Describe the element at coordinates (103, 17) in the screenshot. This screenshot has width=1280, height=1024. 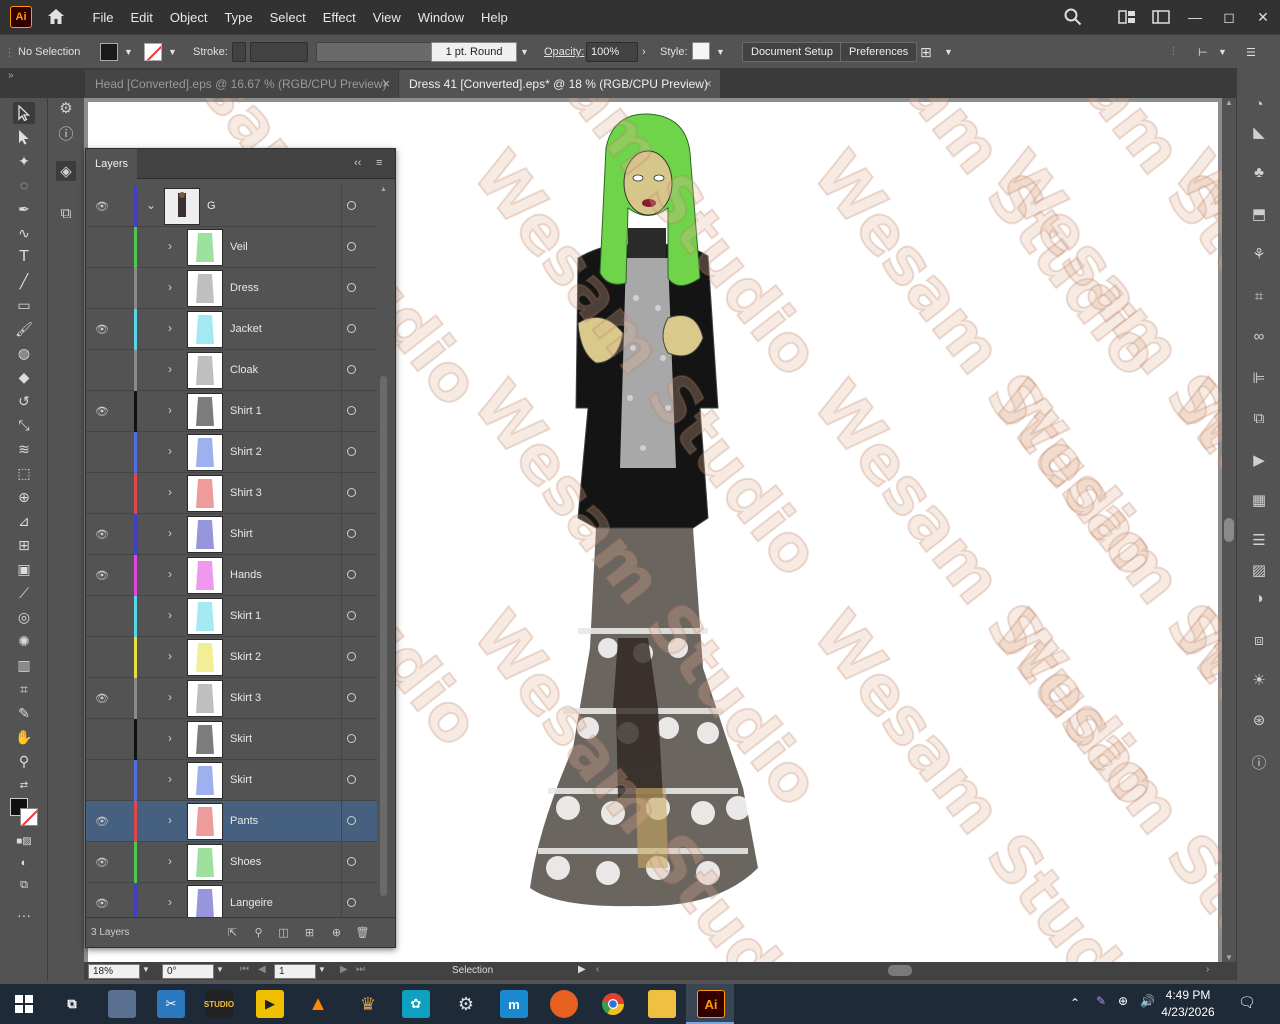
I see `menu-file: File` at that location.